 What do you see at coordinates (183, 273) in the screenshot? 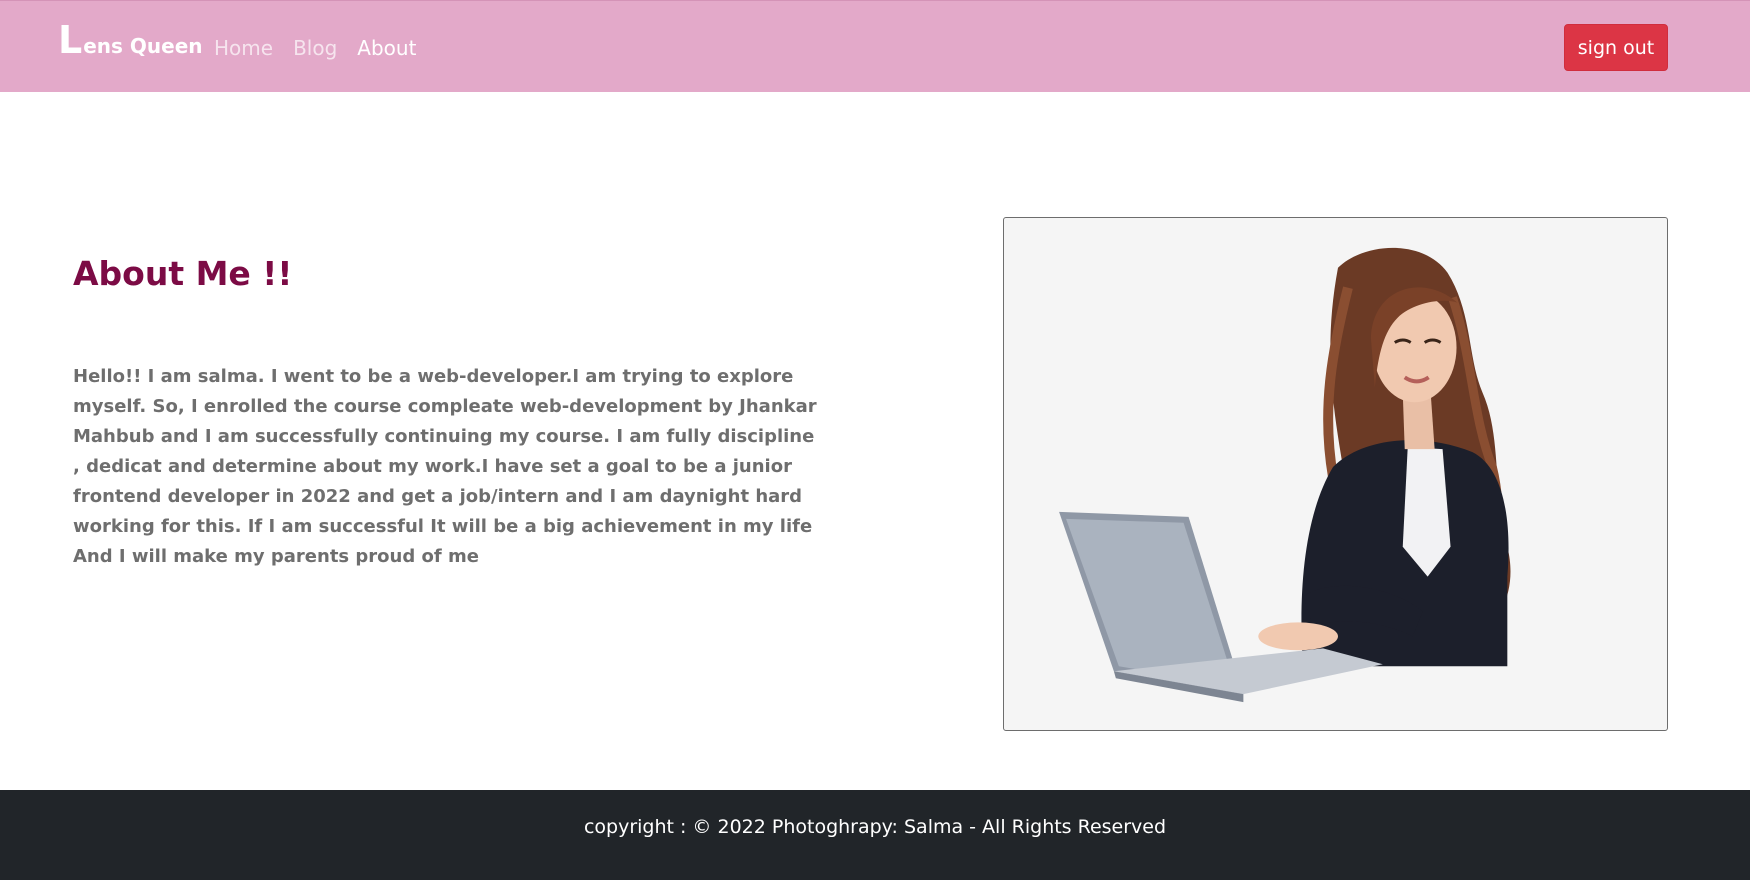
I see `about-title: About Me !!` at bounding box center [183, 273].